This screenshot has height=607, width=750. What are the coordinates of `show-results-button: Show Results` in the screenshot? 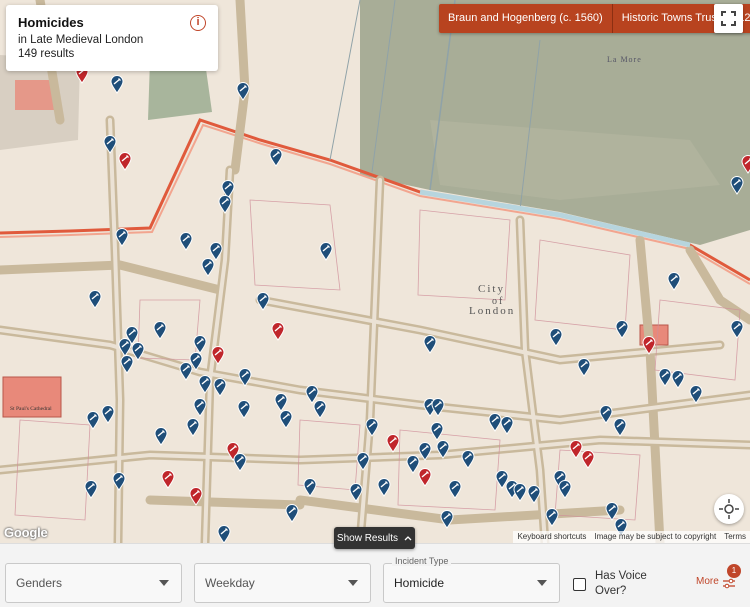 It's located at (374, 538).